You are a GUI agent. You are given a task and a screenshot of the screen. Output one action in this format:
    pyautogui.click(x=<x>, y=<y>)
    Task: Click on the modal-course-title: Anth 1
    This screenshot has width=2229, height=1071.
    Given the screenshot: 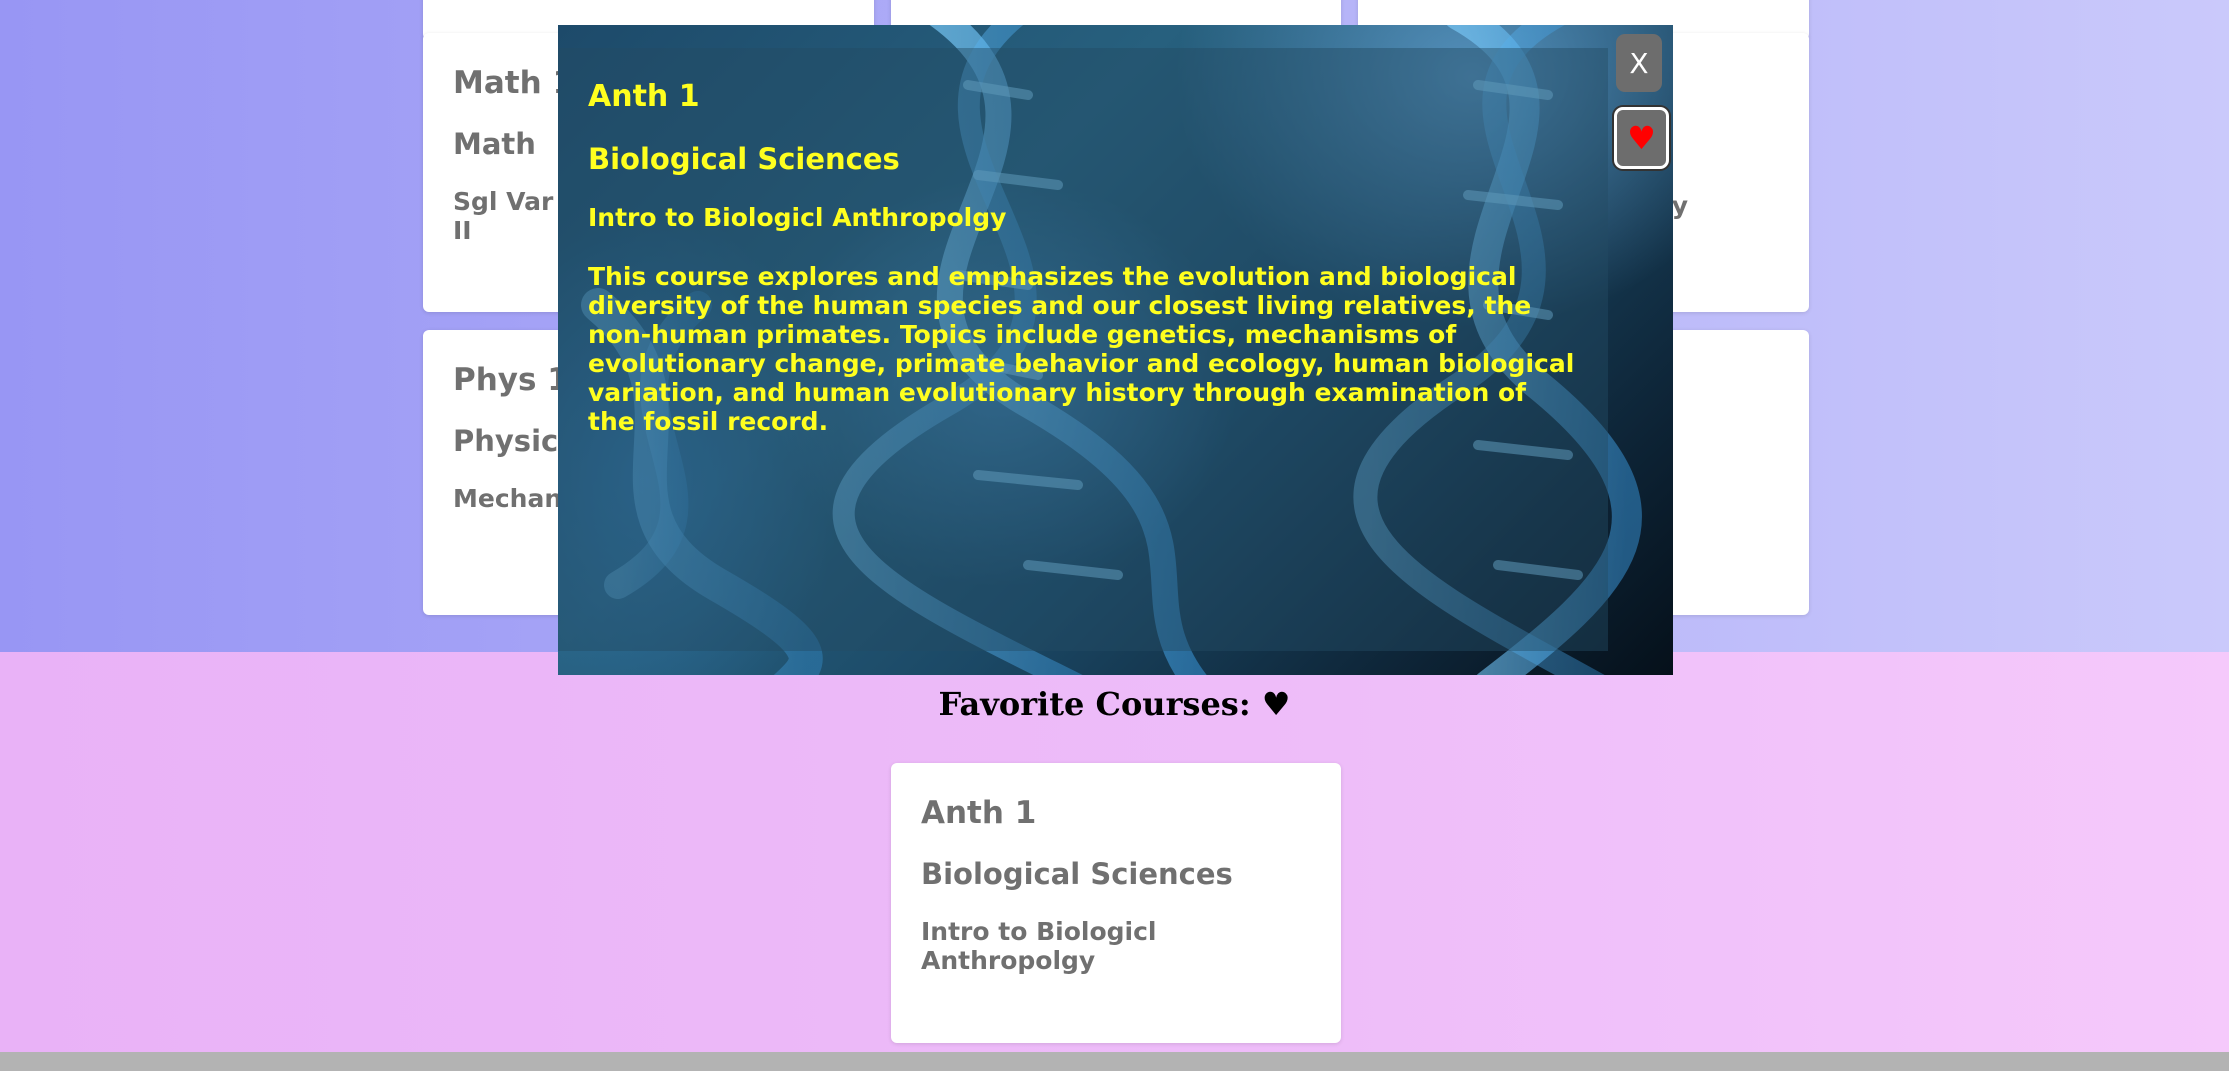 What is the action you would take?
    pyautogui.click(x=644, y=96)
    